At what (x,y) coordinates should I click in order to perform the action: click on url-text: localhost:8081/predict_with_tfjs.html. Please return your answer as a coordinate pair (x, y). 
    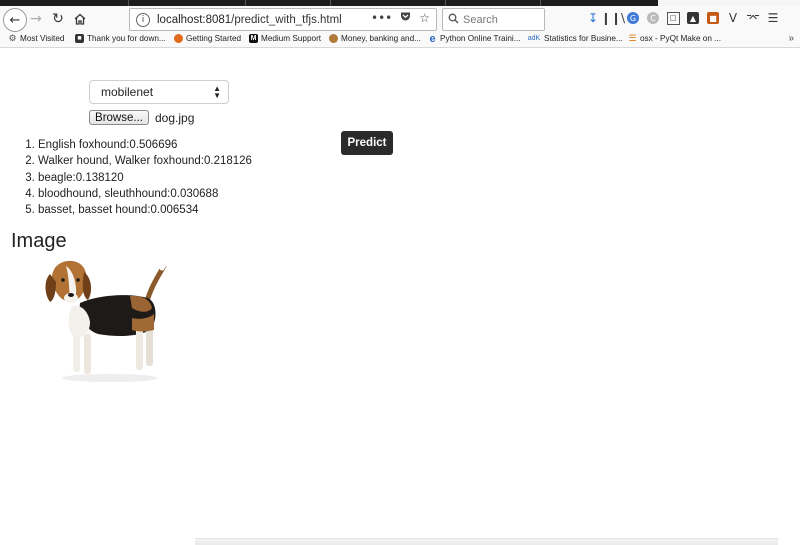
    Looking at the image, I should click on (249, 20).